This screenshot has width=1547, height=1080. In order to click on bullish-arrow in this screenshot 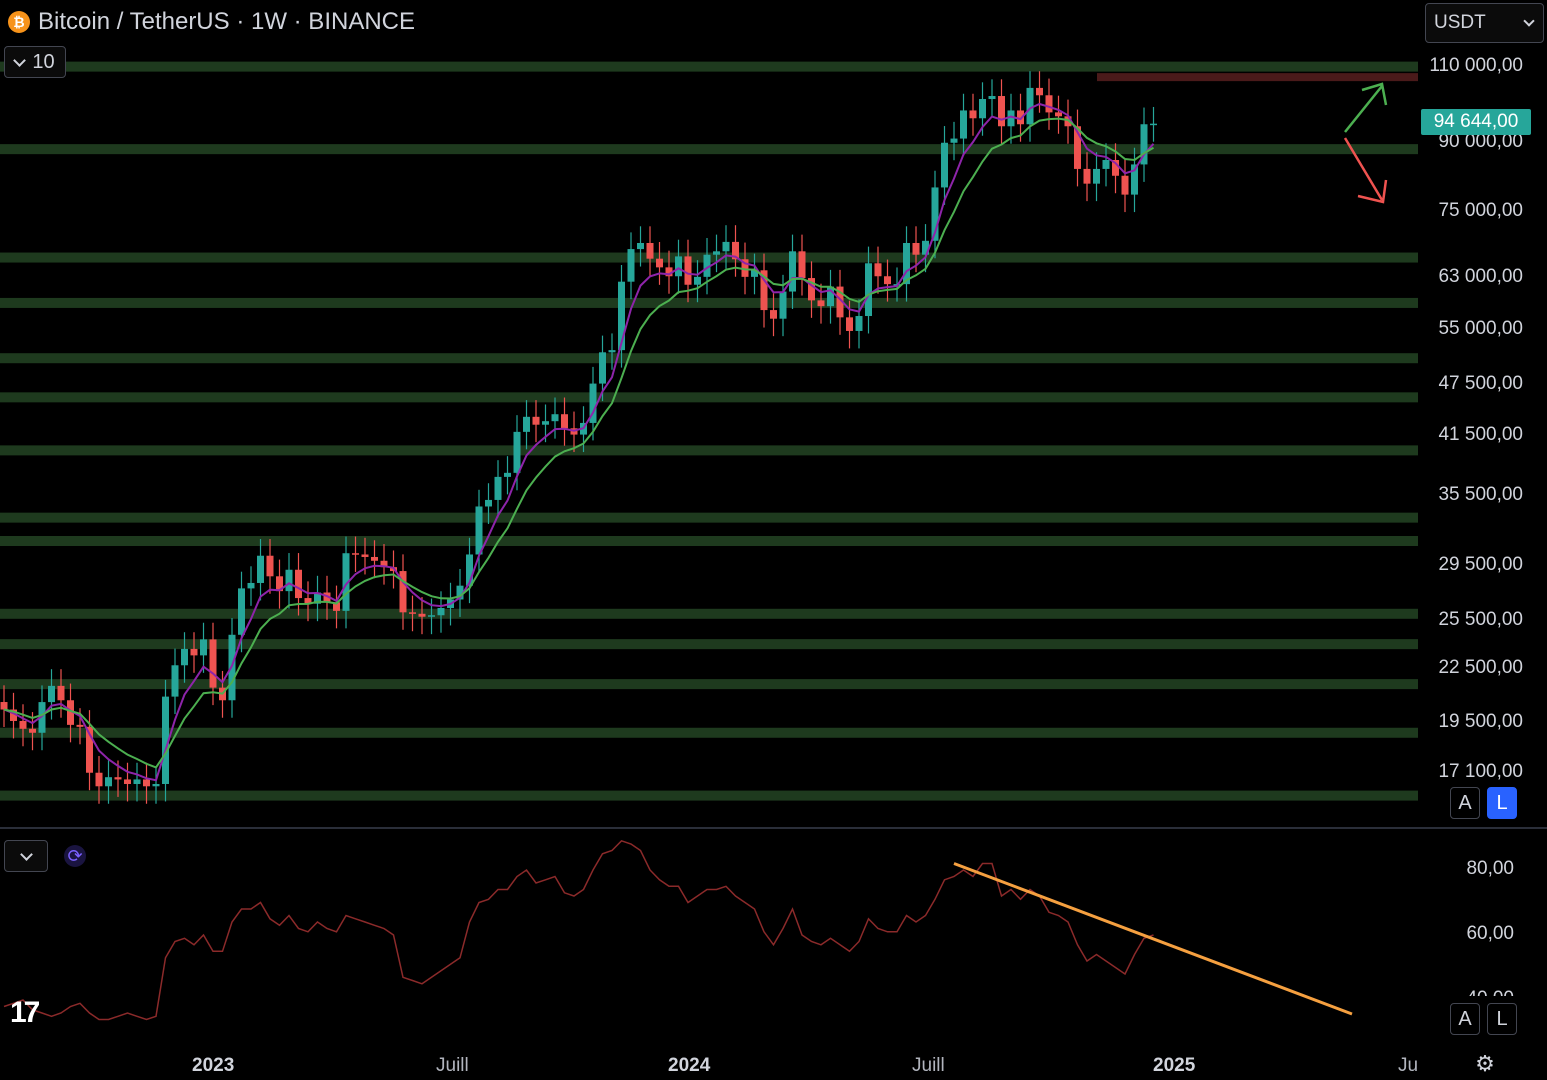, I will do `click(1366, 107)`.